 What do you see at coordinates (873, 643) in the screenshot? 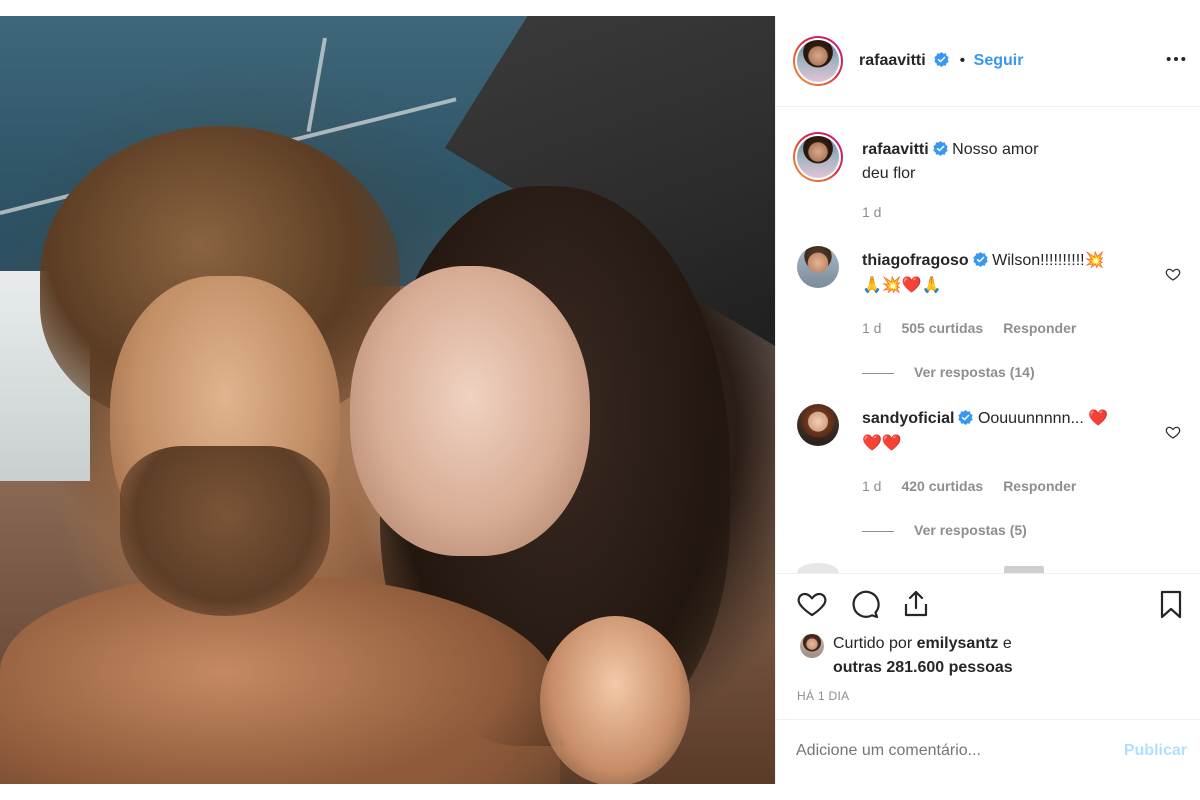
I see `likes-prefix: Curtido por` at bounding box center [873, 643].